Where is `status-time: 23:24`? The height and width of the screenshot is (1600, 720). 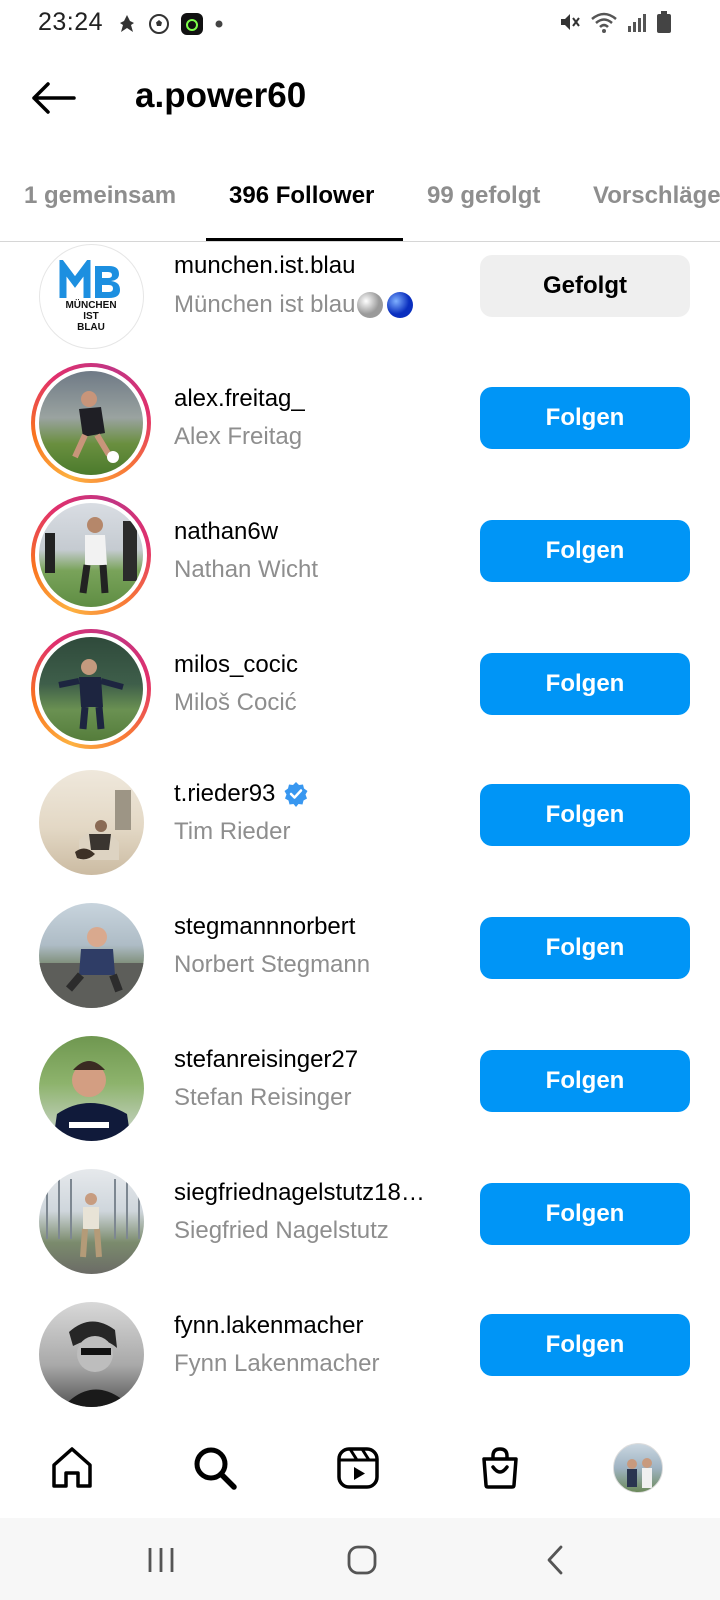 status-time: 23:24 is located at coordinates (71, 22).